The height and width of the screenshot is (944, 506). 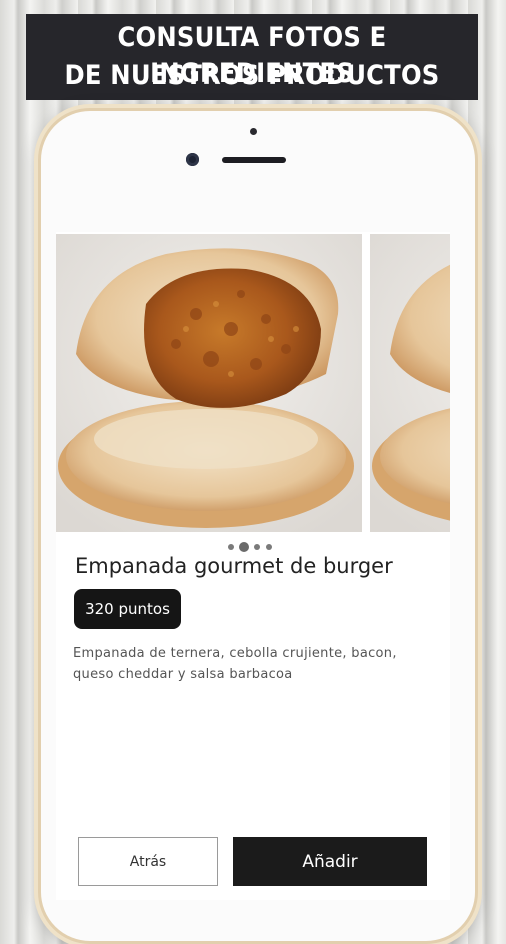 What do you see at coordinates (234, 566) in the screenshot?
I see `product-title: Empanada gourmet de burger` at bounding box center [234, 566].